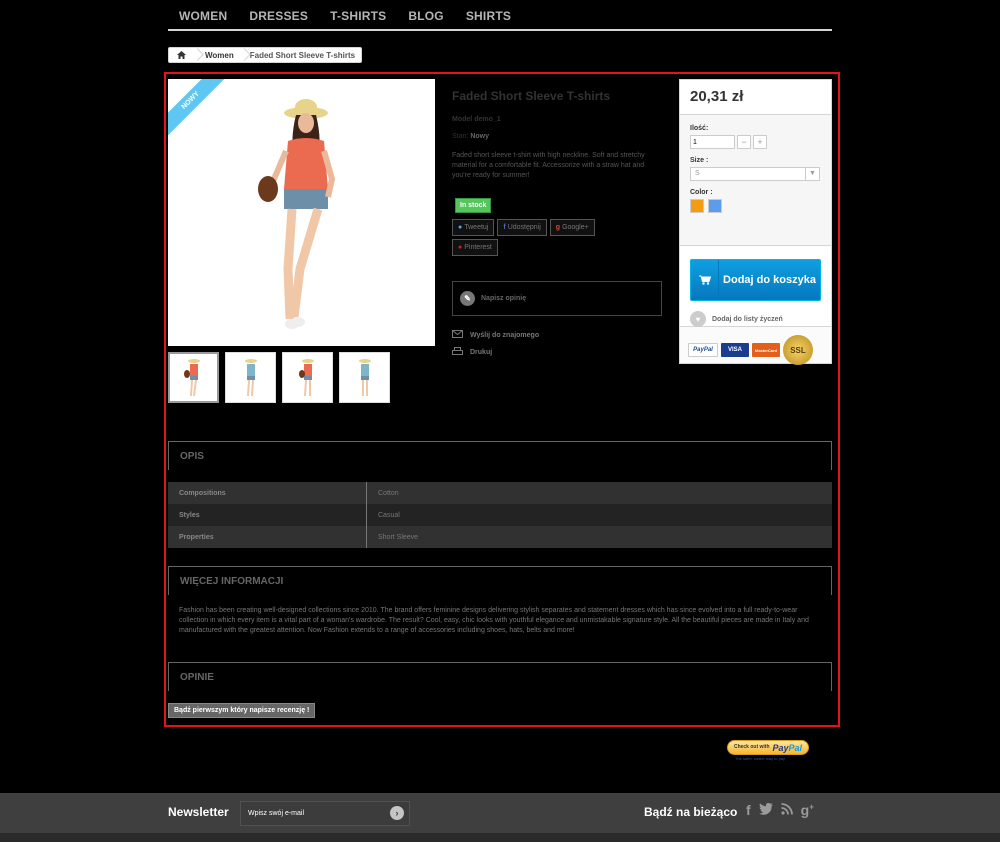 Image resolution: width=1000 pixels, height=842 pixels. Describe the element at coordinates (698, 319) in the screenshot. I see `heart-icon: ♥` at that location.